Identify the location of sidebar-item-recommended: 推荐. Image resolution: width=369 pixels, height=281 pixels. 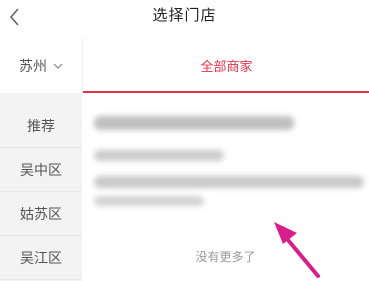
(41, 126).